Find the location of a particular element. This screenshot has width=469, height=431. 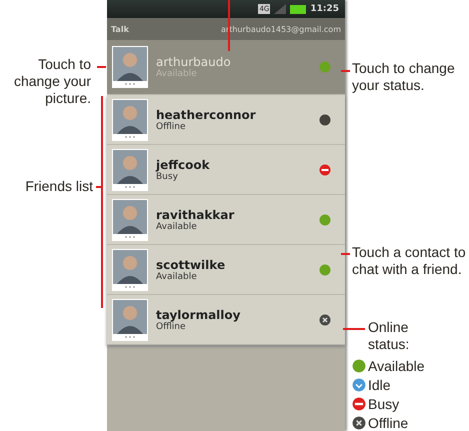

contact-name: arthurbaudo is located at coordinates (194, 62).